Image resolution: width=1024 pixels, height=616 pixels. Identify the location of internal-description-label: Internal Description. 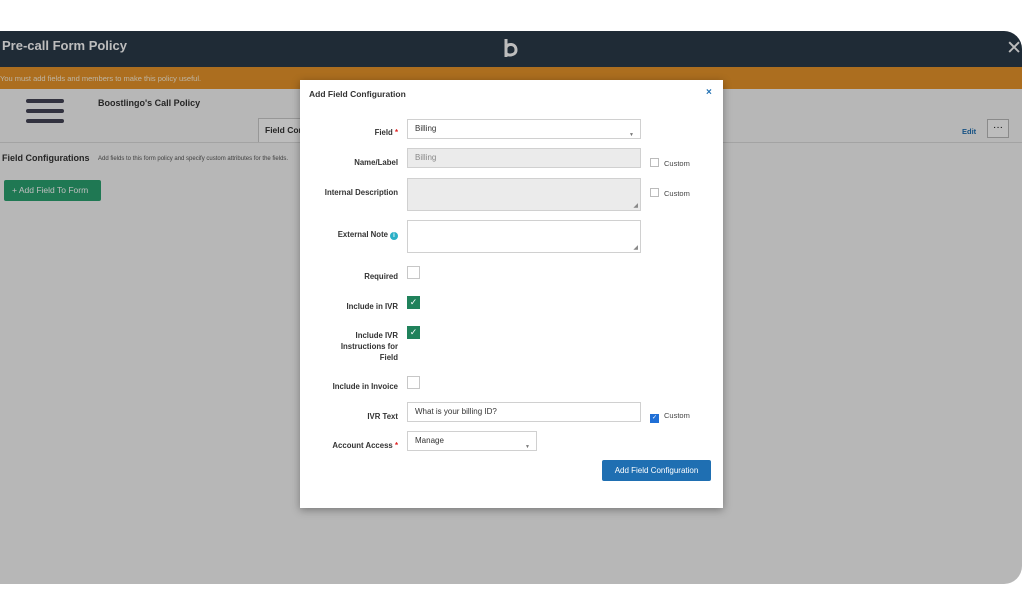
(361, 192).